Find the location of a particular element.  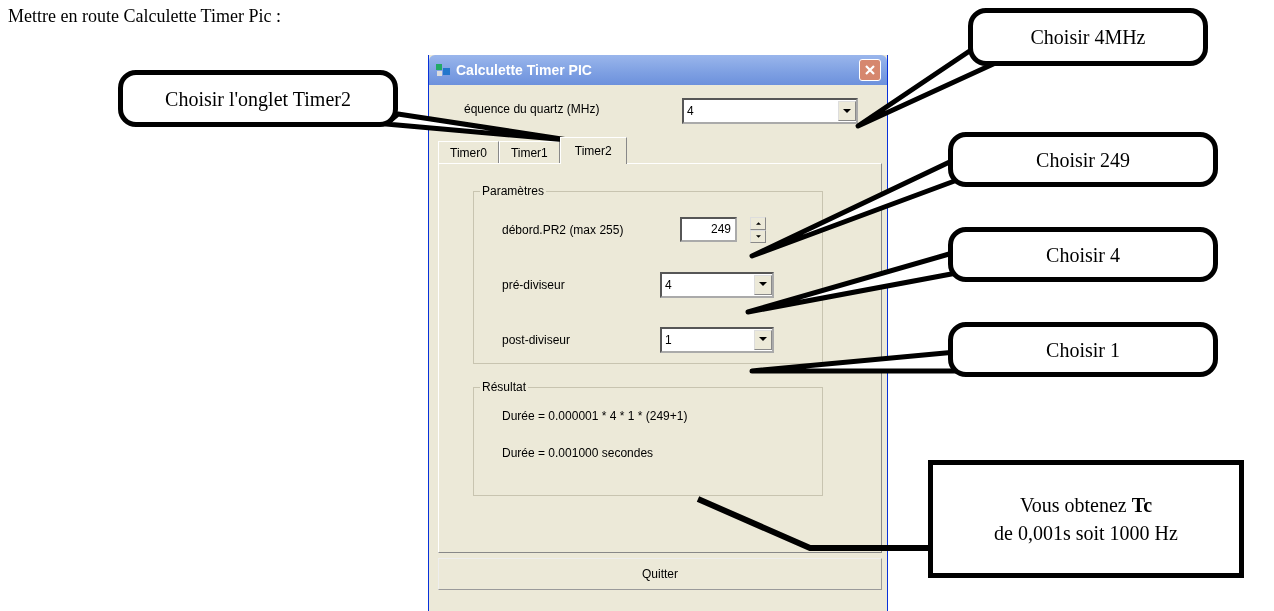

field-label: post-diviseur is located at coordinates (537, 339).